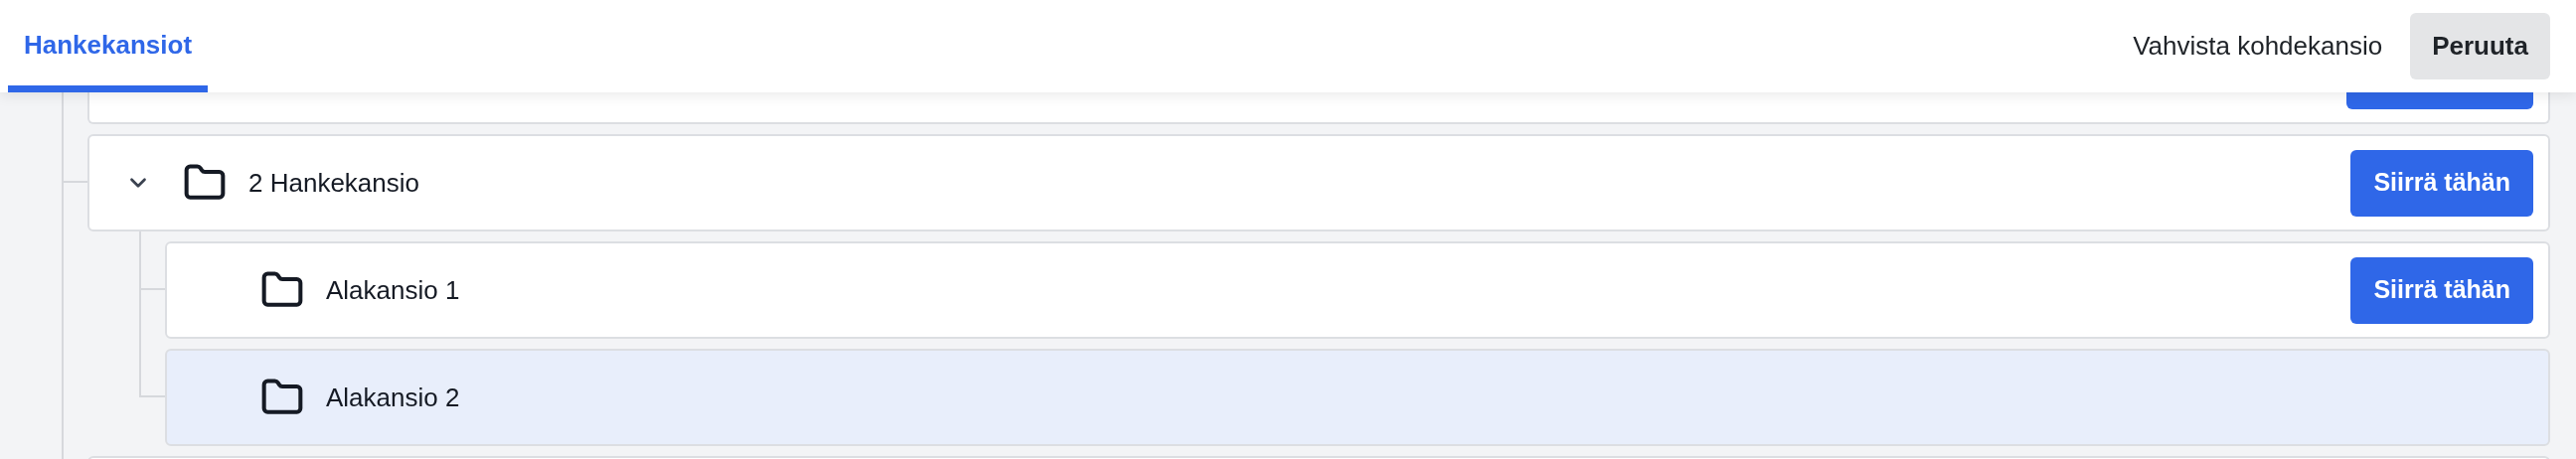  What do you see at coordinates (2258, 46) in the screenshot?
I see `confirm-button: Vahvista kohdekansio` at bounding box center [2258, 46].